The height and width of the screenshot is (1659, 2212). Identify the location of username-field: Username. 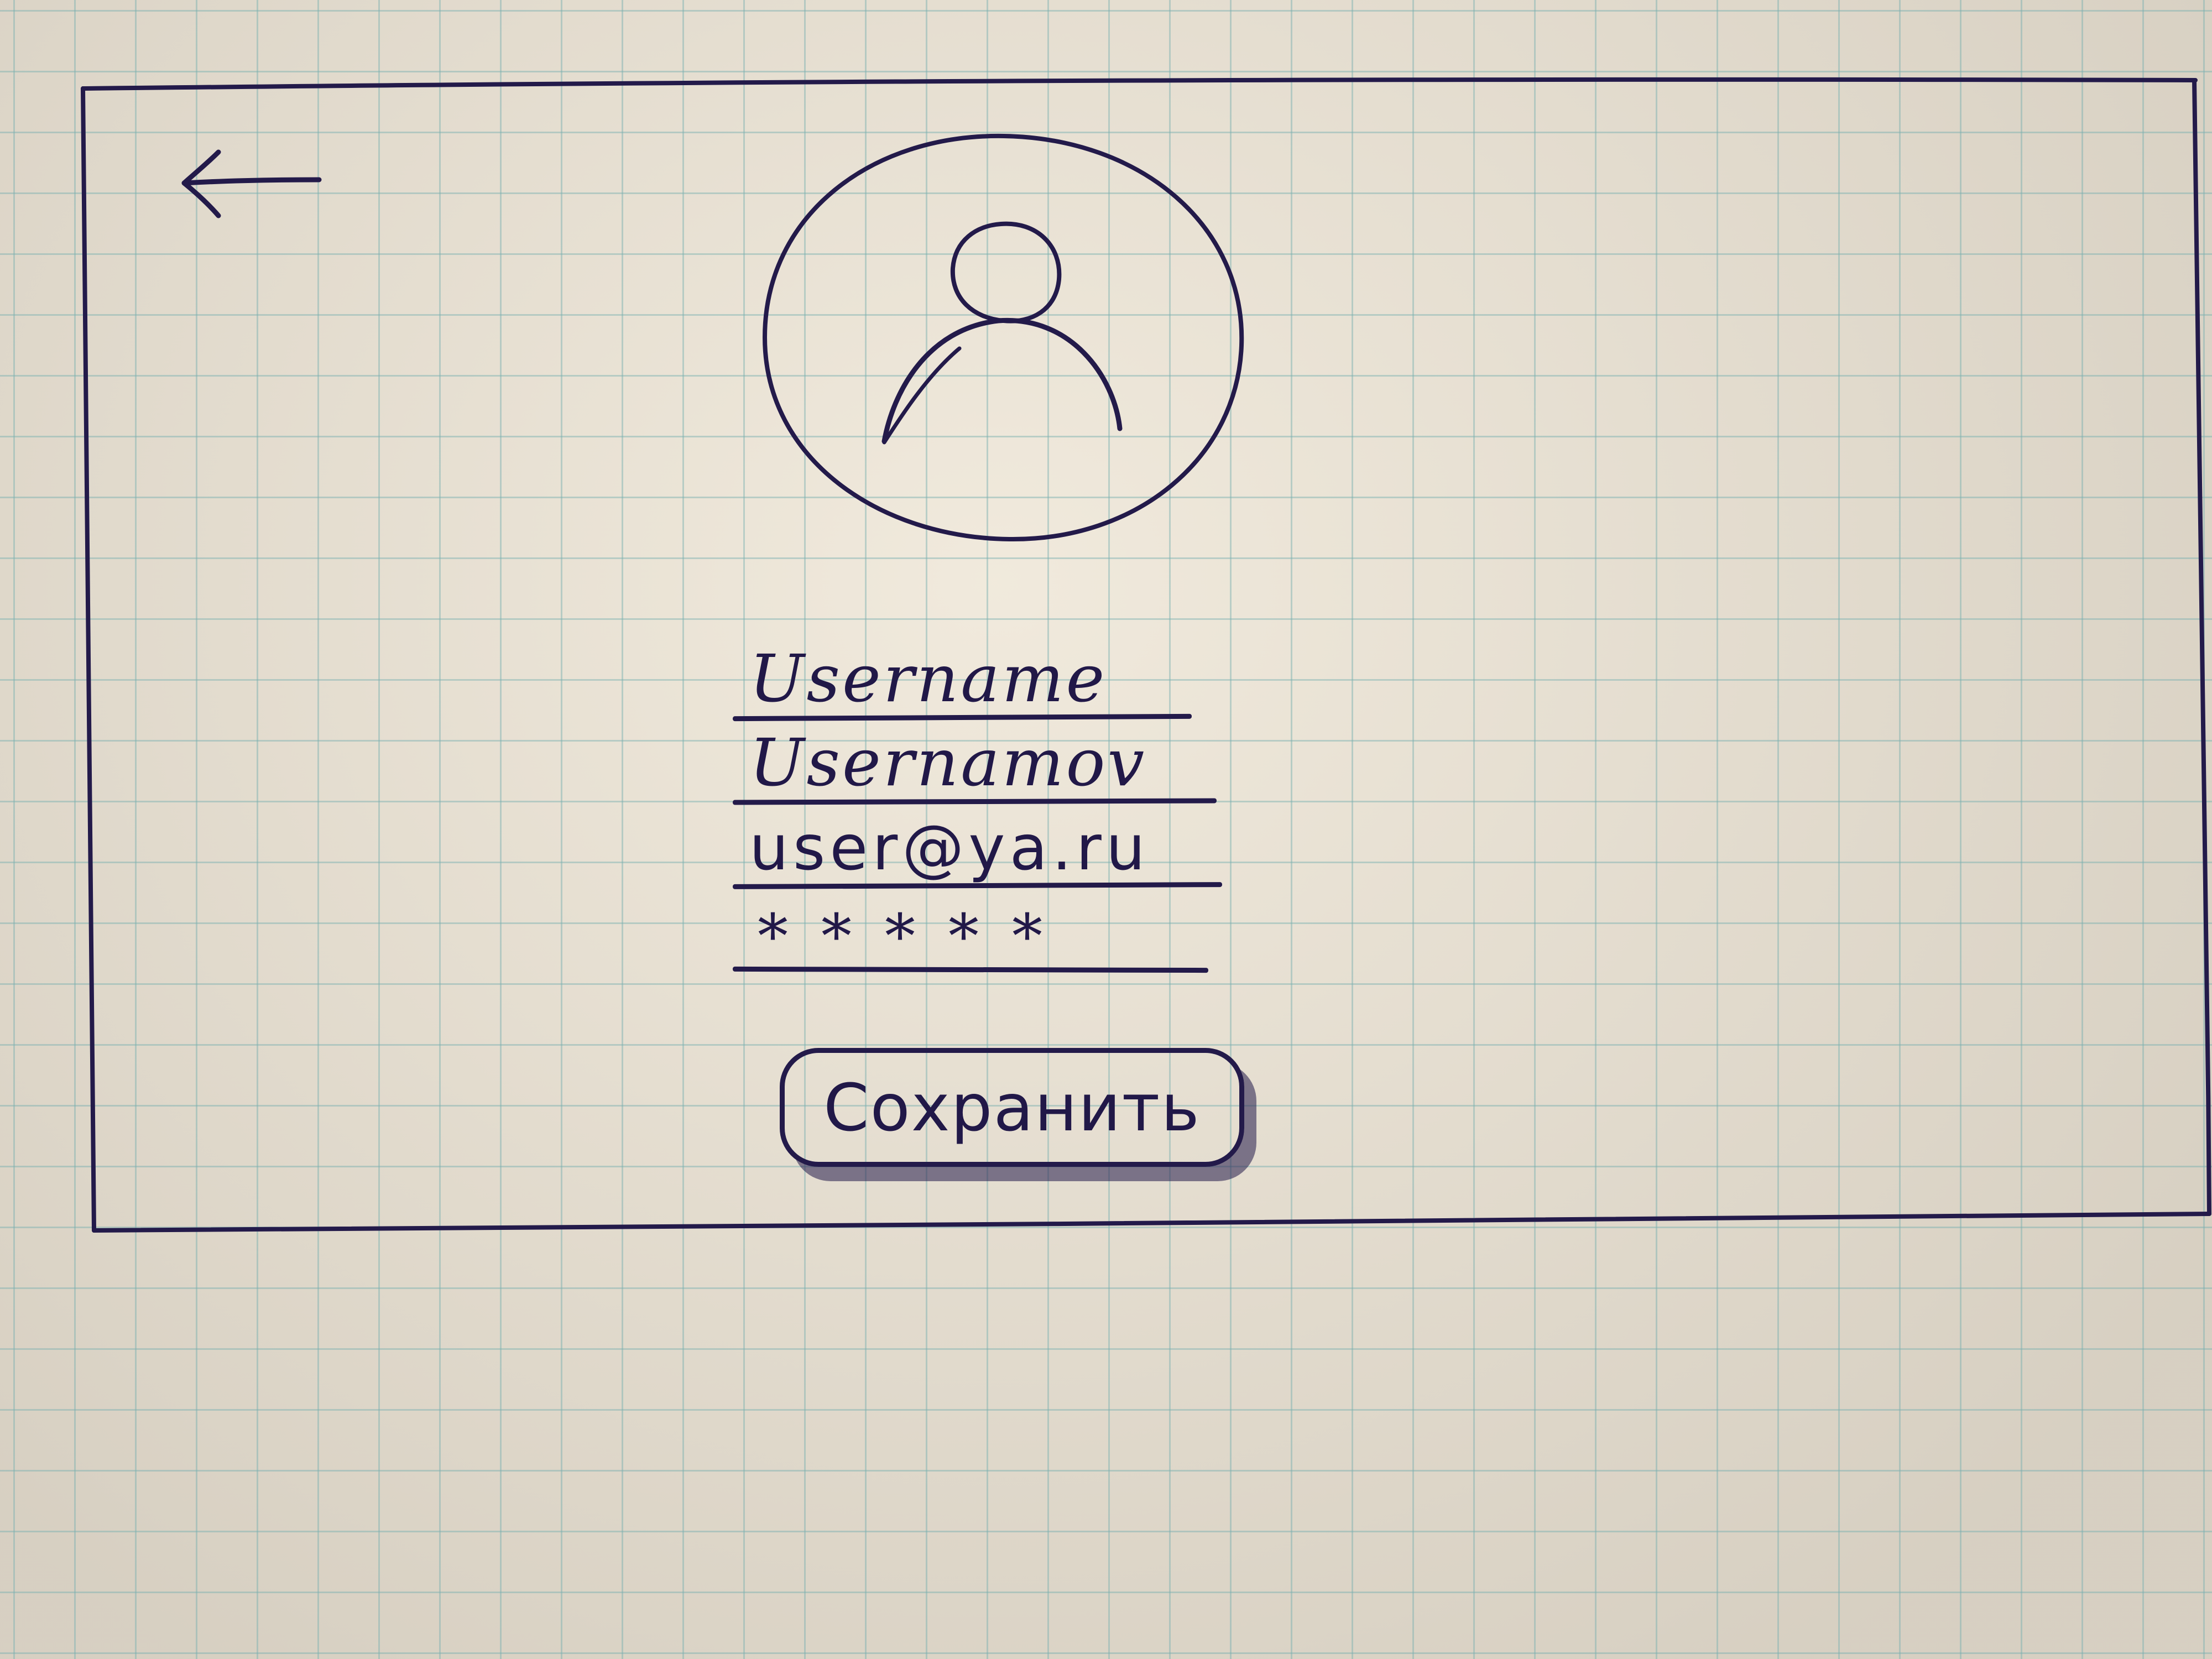
(976, 679).